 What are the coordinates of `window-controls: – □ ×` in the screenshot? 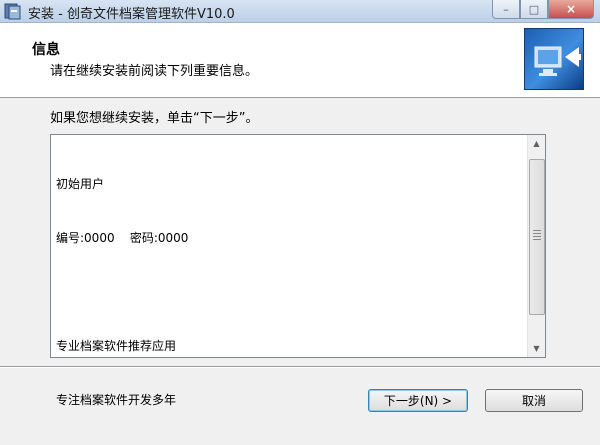 It's located at (543, 10).